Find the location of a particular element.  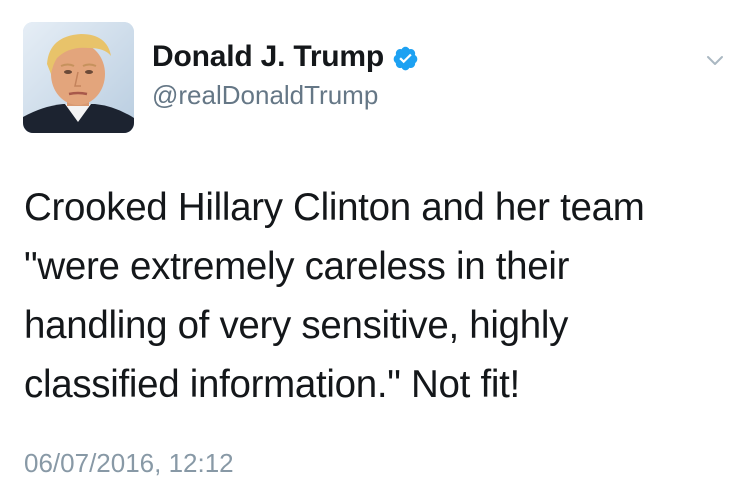

author-handle: @realDonaldTrump is located at coordinates (265, 95).